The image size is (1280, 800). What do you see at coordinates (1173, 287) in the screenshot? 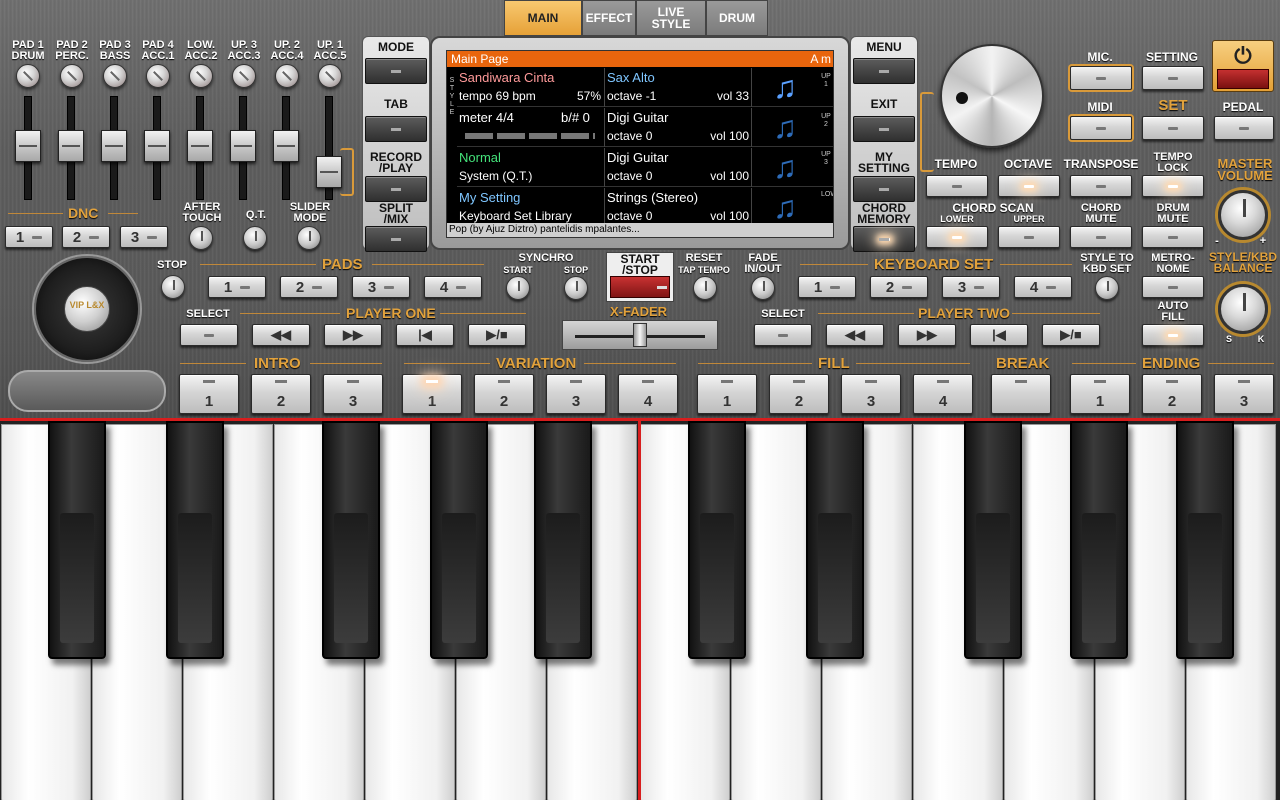
I see `metronome-button` at bounding box center [1173, 287].